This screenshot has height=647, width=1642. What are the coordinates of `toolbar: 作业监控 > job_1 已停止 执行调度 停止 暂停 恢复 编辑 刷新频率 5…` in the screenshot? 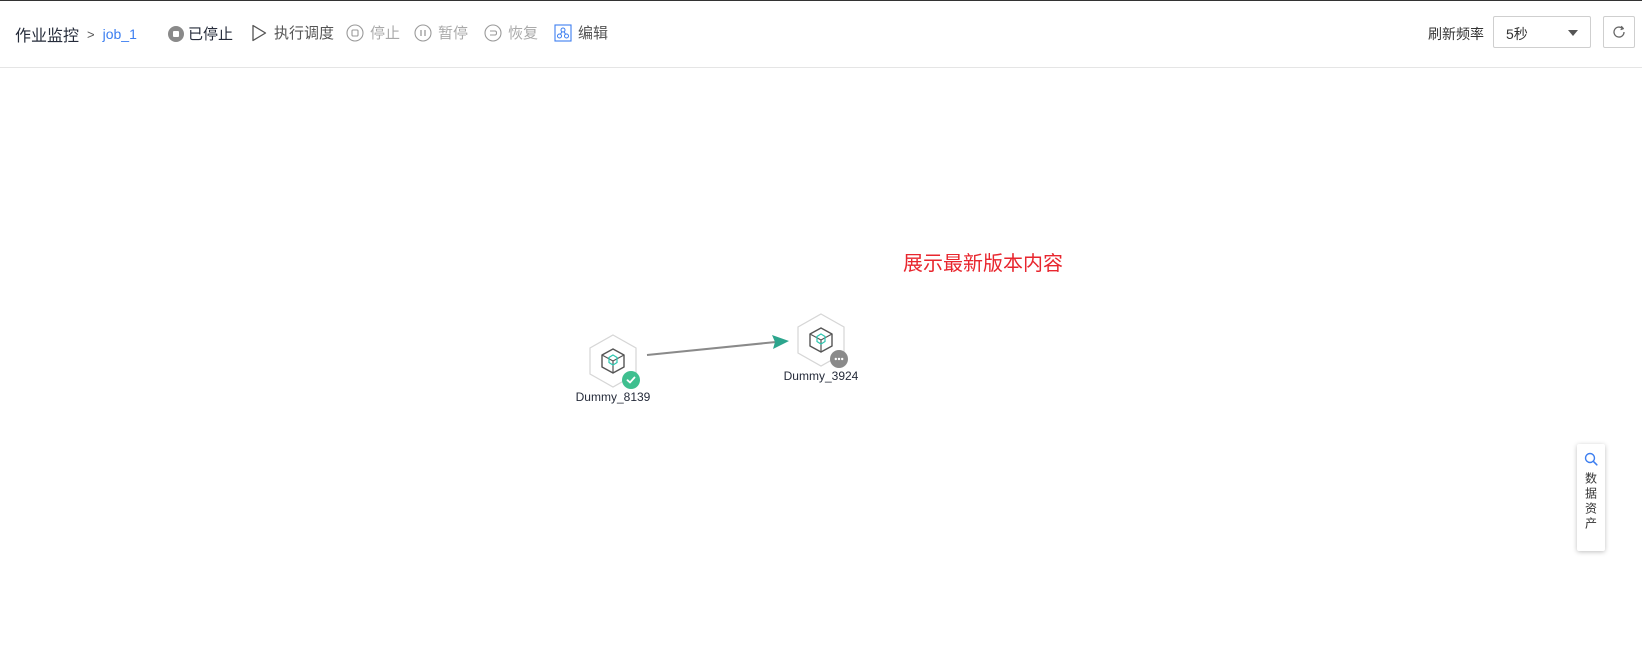 It's located at (821, 34).